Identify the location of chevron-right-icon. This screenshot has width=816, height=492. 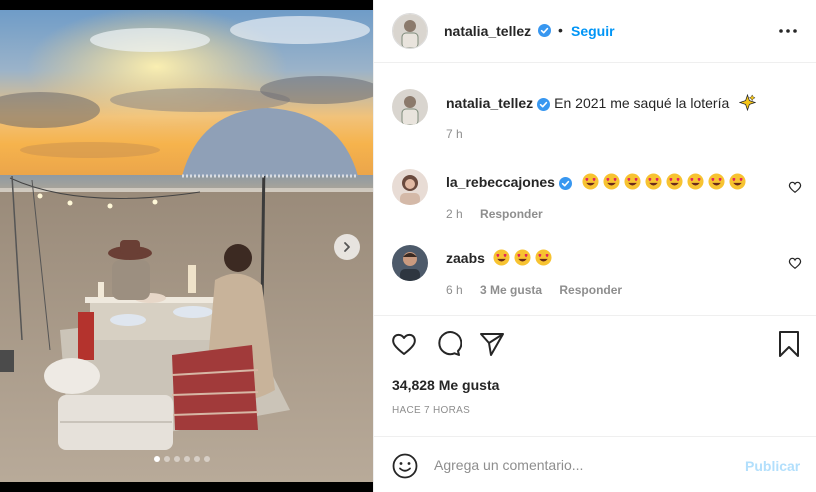
(347, 247).